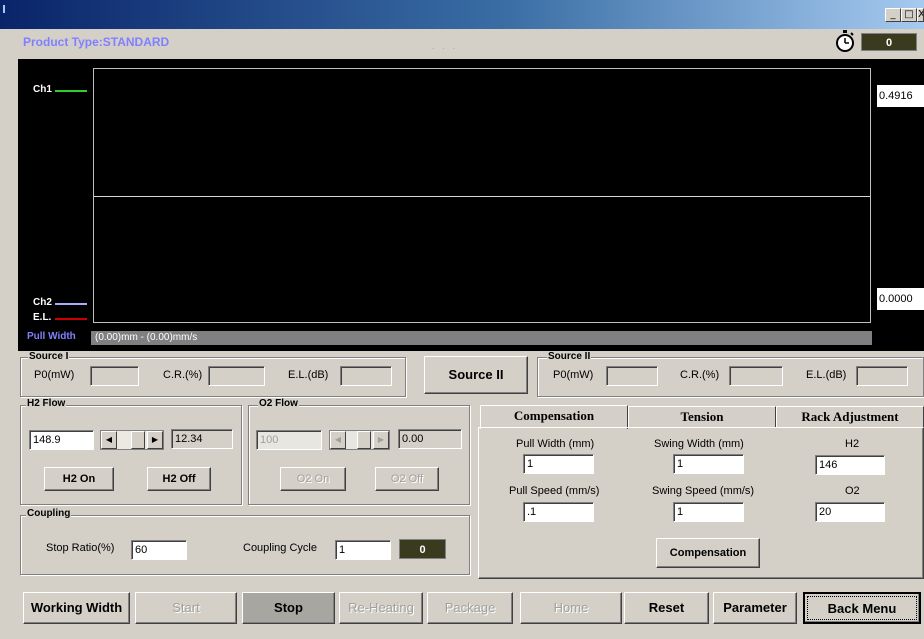 Image resolution: width=924 pixels, height=639 pixels. I want to click on source2-p0-field, so click(632, 376).